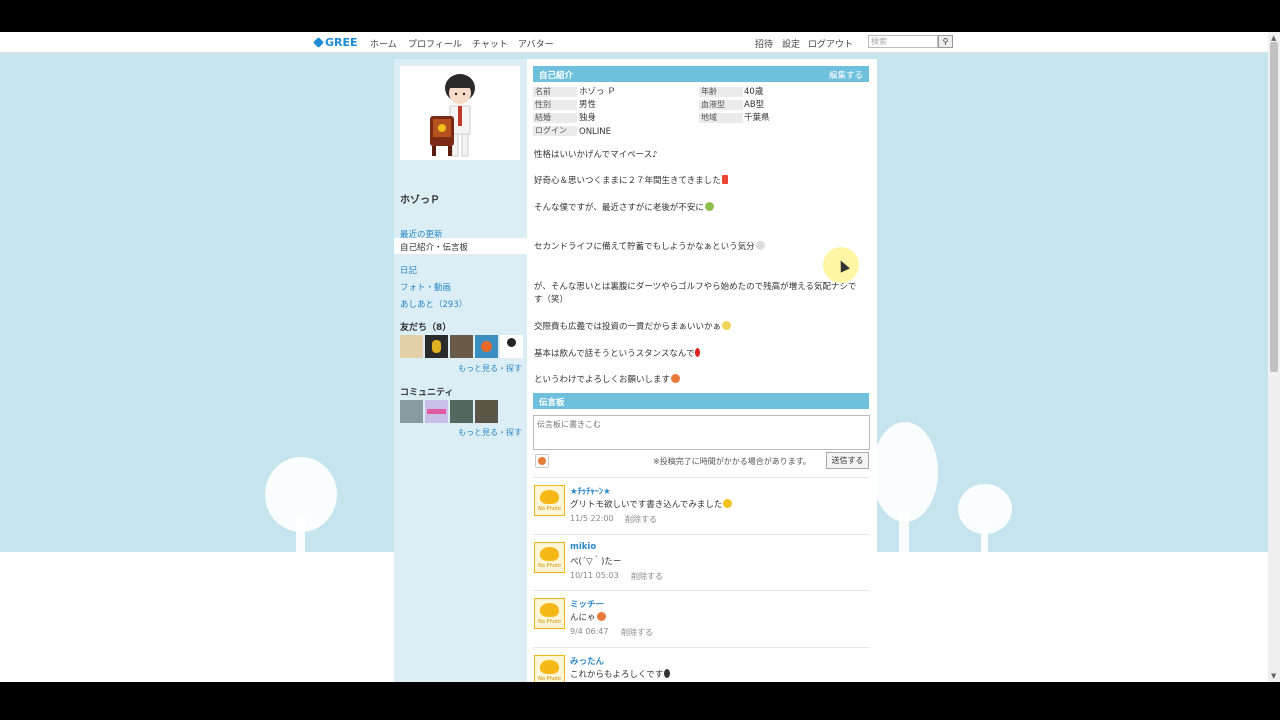 The height and width of the screenshot is (720, 1280). I want to click on post-text: これからもよろしくです, so click(620, 674).